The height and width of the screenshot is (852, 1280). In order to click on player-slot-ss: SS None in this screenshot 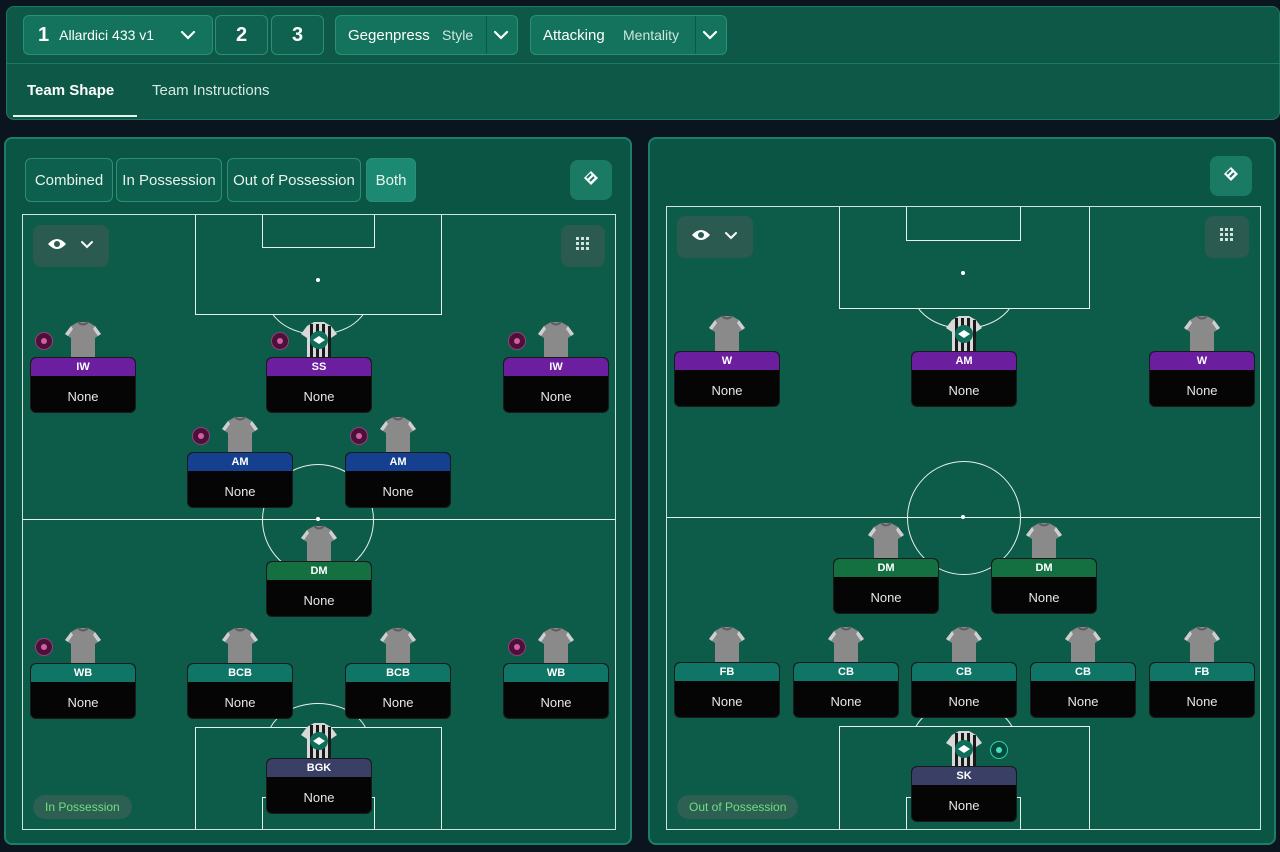, I will do `click(319, 366)`.